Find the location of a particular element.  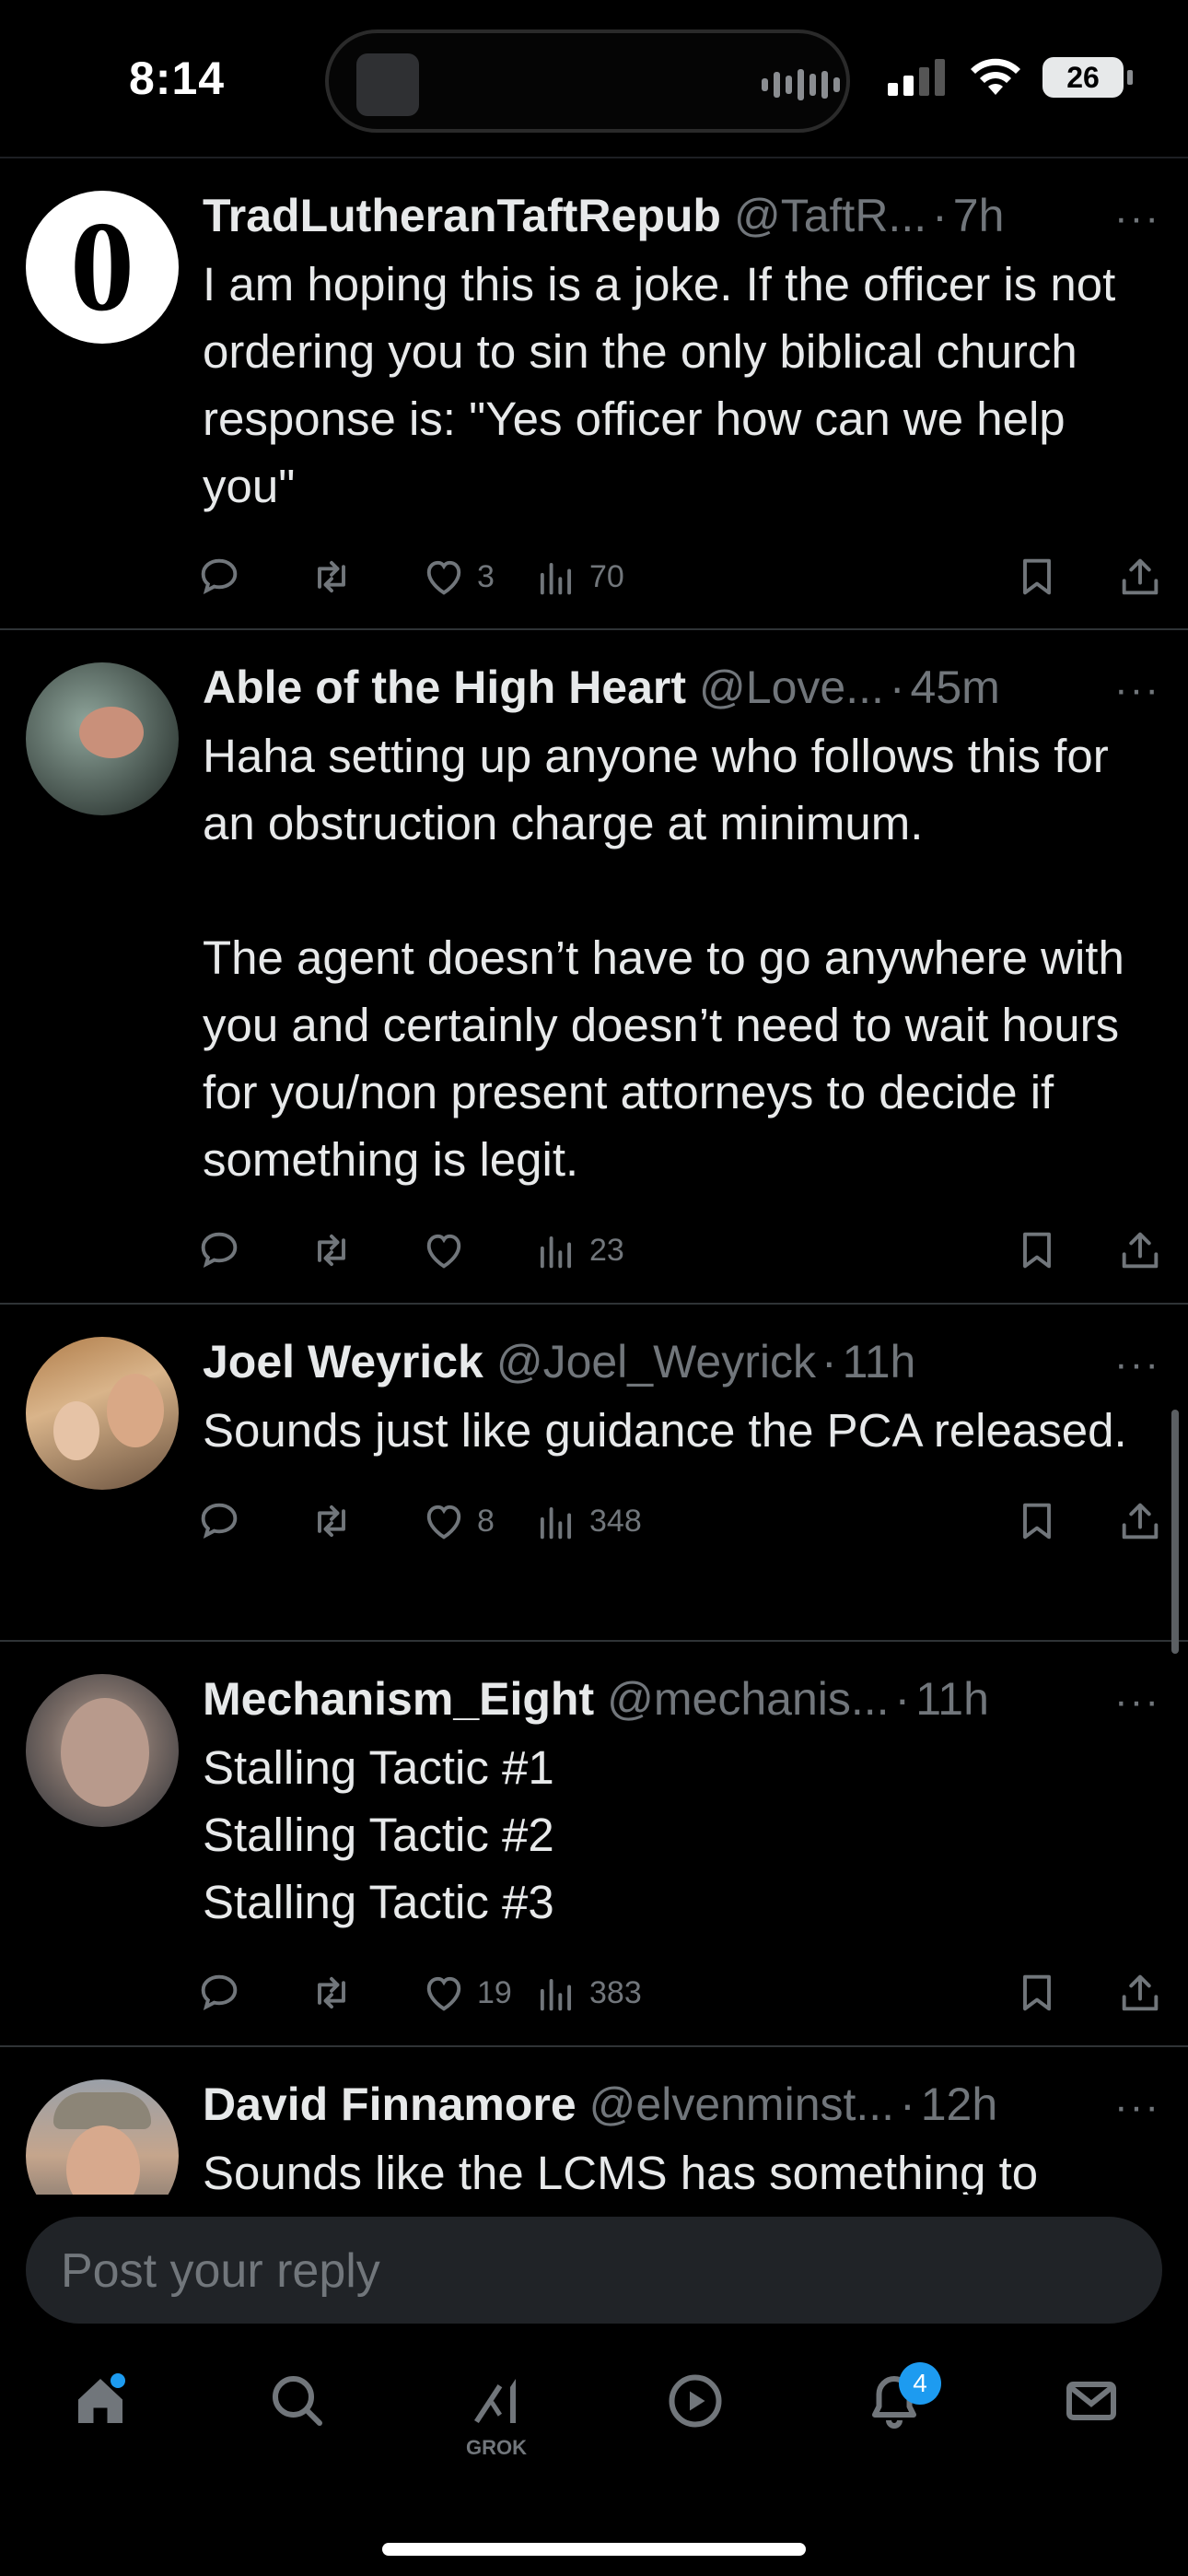

mail-icon is located at coordinates (1091, 2401).